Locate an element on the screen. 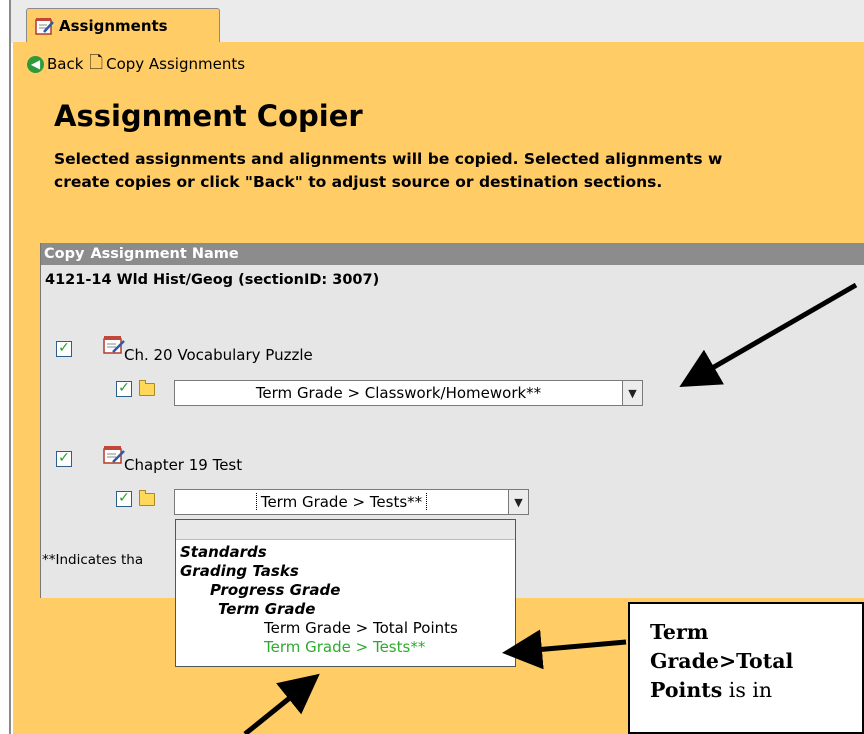 This screenshot has height=734, width=864. assignment-1-checkbox: ✓ is located at coordinates (64, 349).